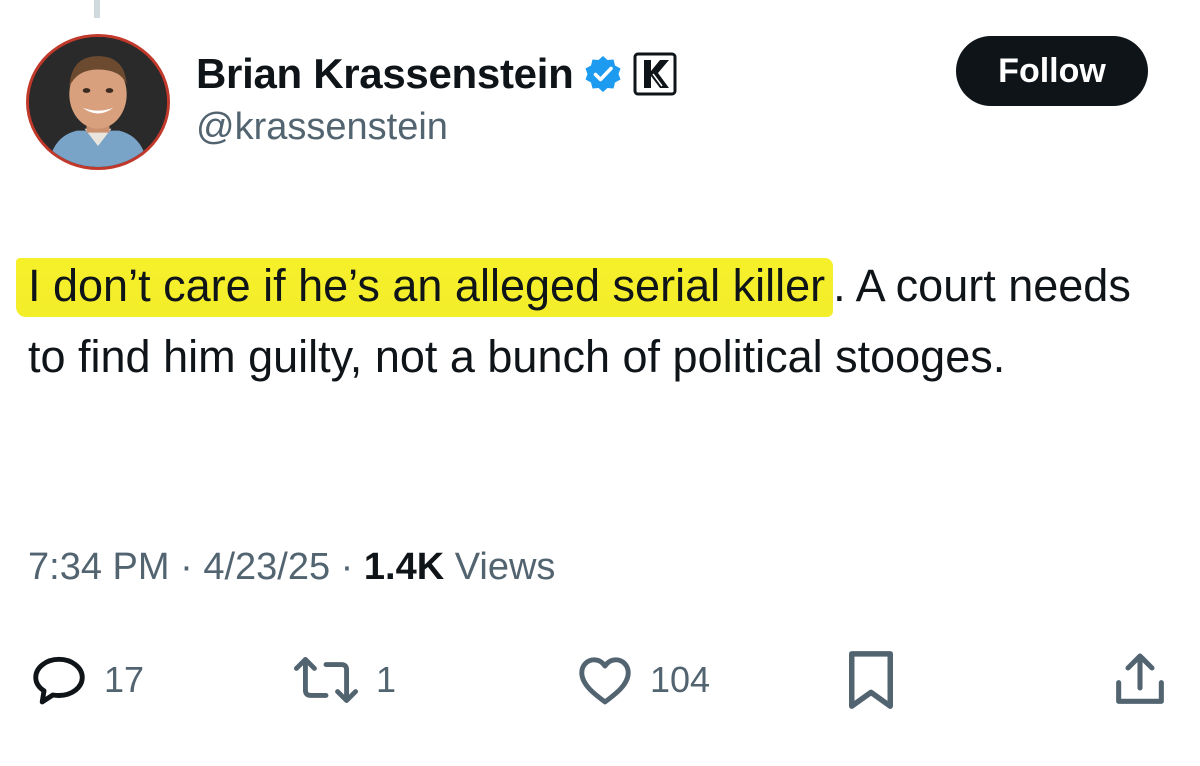  I want to click on repost-icon, so click(326, 680).